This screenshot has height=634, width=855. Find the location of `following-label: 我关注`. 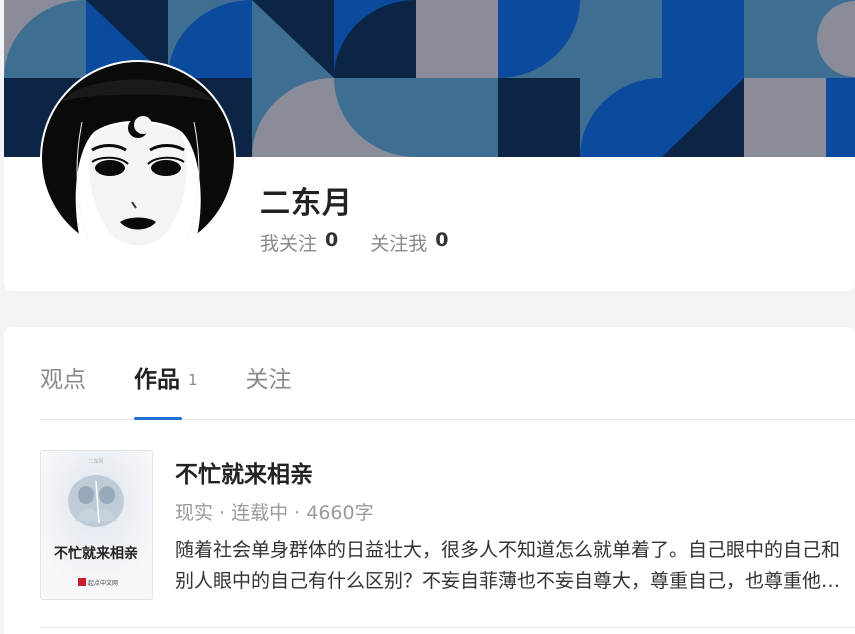

following-label: 我关注 is located at coordinates (289, 244).